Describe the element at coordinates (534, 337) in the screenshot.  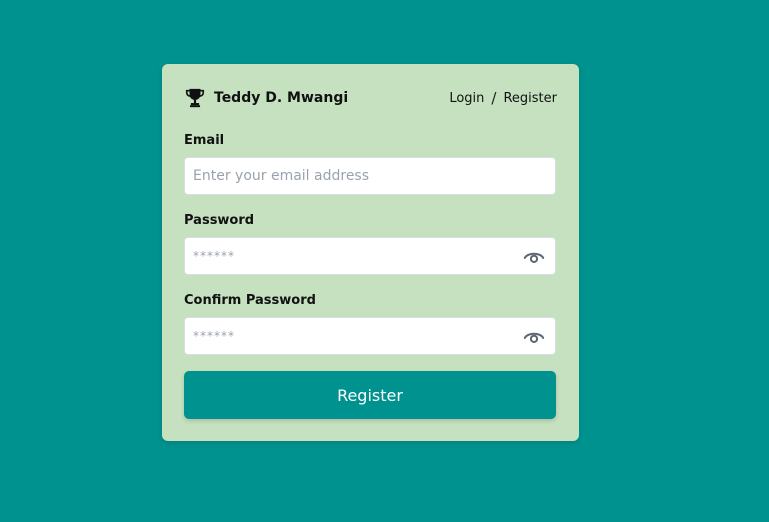
I see `show-confirm-password-eye-icon` at that location.